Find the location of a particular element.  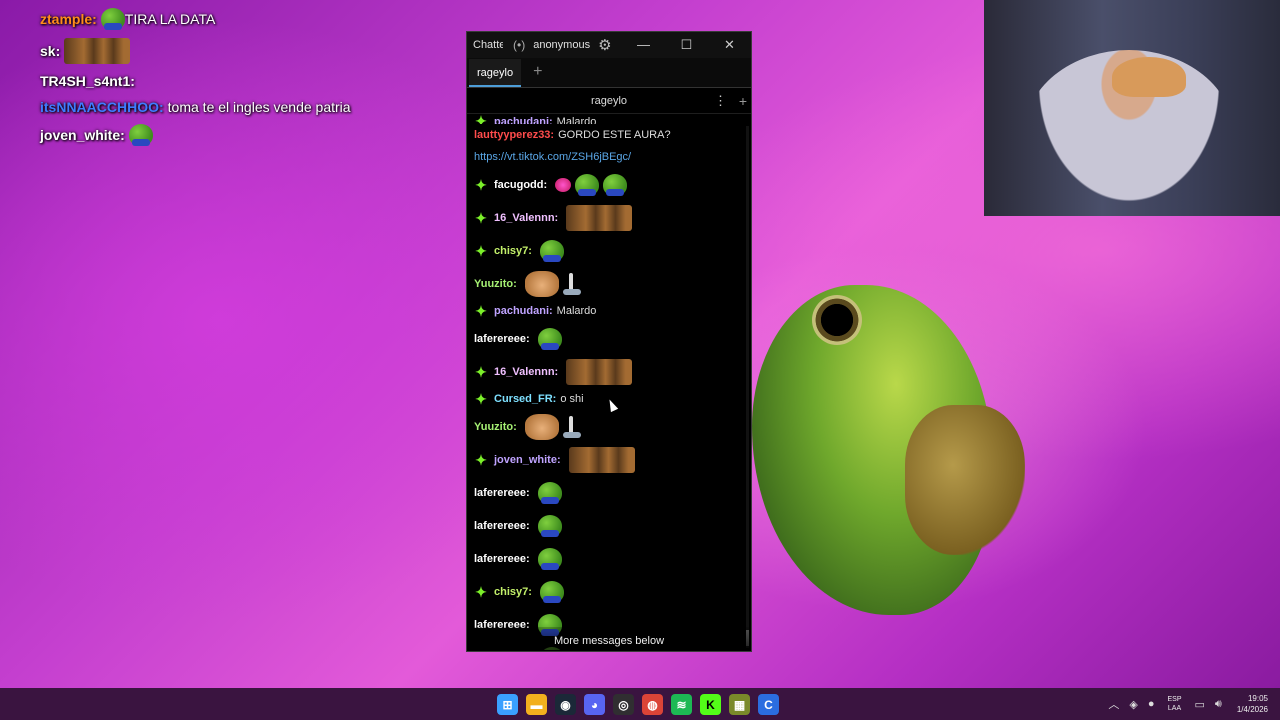

message-link: https://vt.tiktok.com/ZSH6jBEgc/ is located at coordinates (552, 157).